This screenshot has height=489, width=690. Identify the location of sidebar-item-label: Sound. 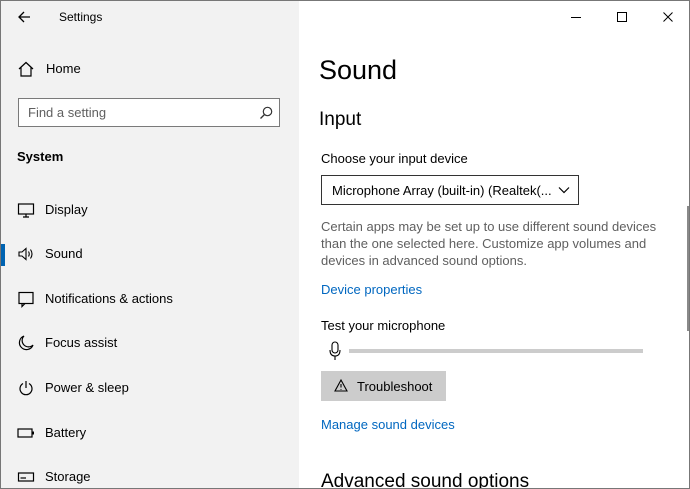
(64, 253).